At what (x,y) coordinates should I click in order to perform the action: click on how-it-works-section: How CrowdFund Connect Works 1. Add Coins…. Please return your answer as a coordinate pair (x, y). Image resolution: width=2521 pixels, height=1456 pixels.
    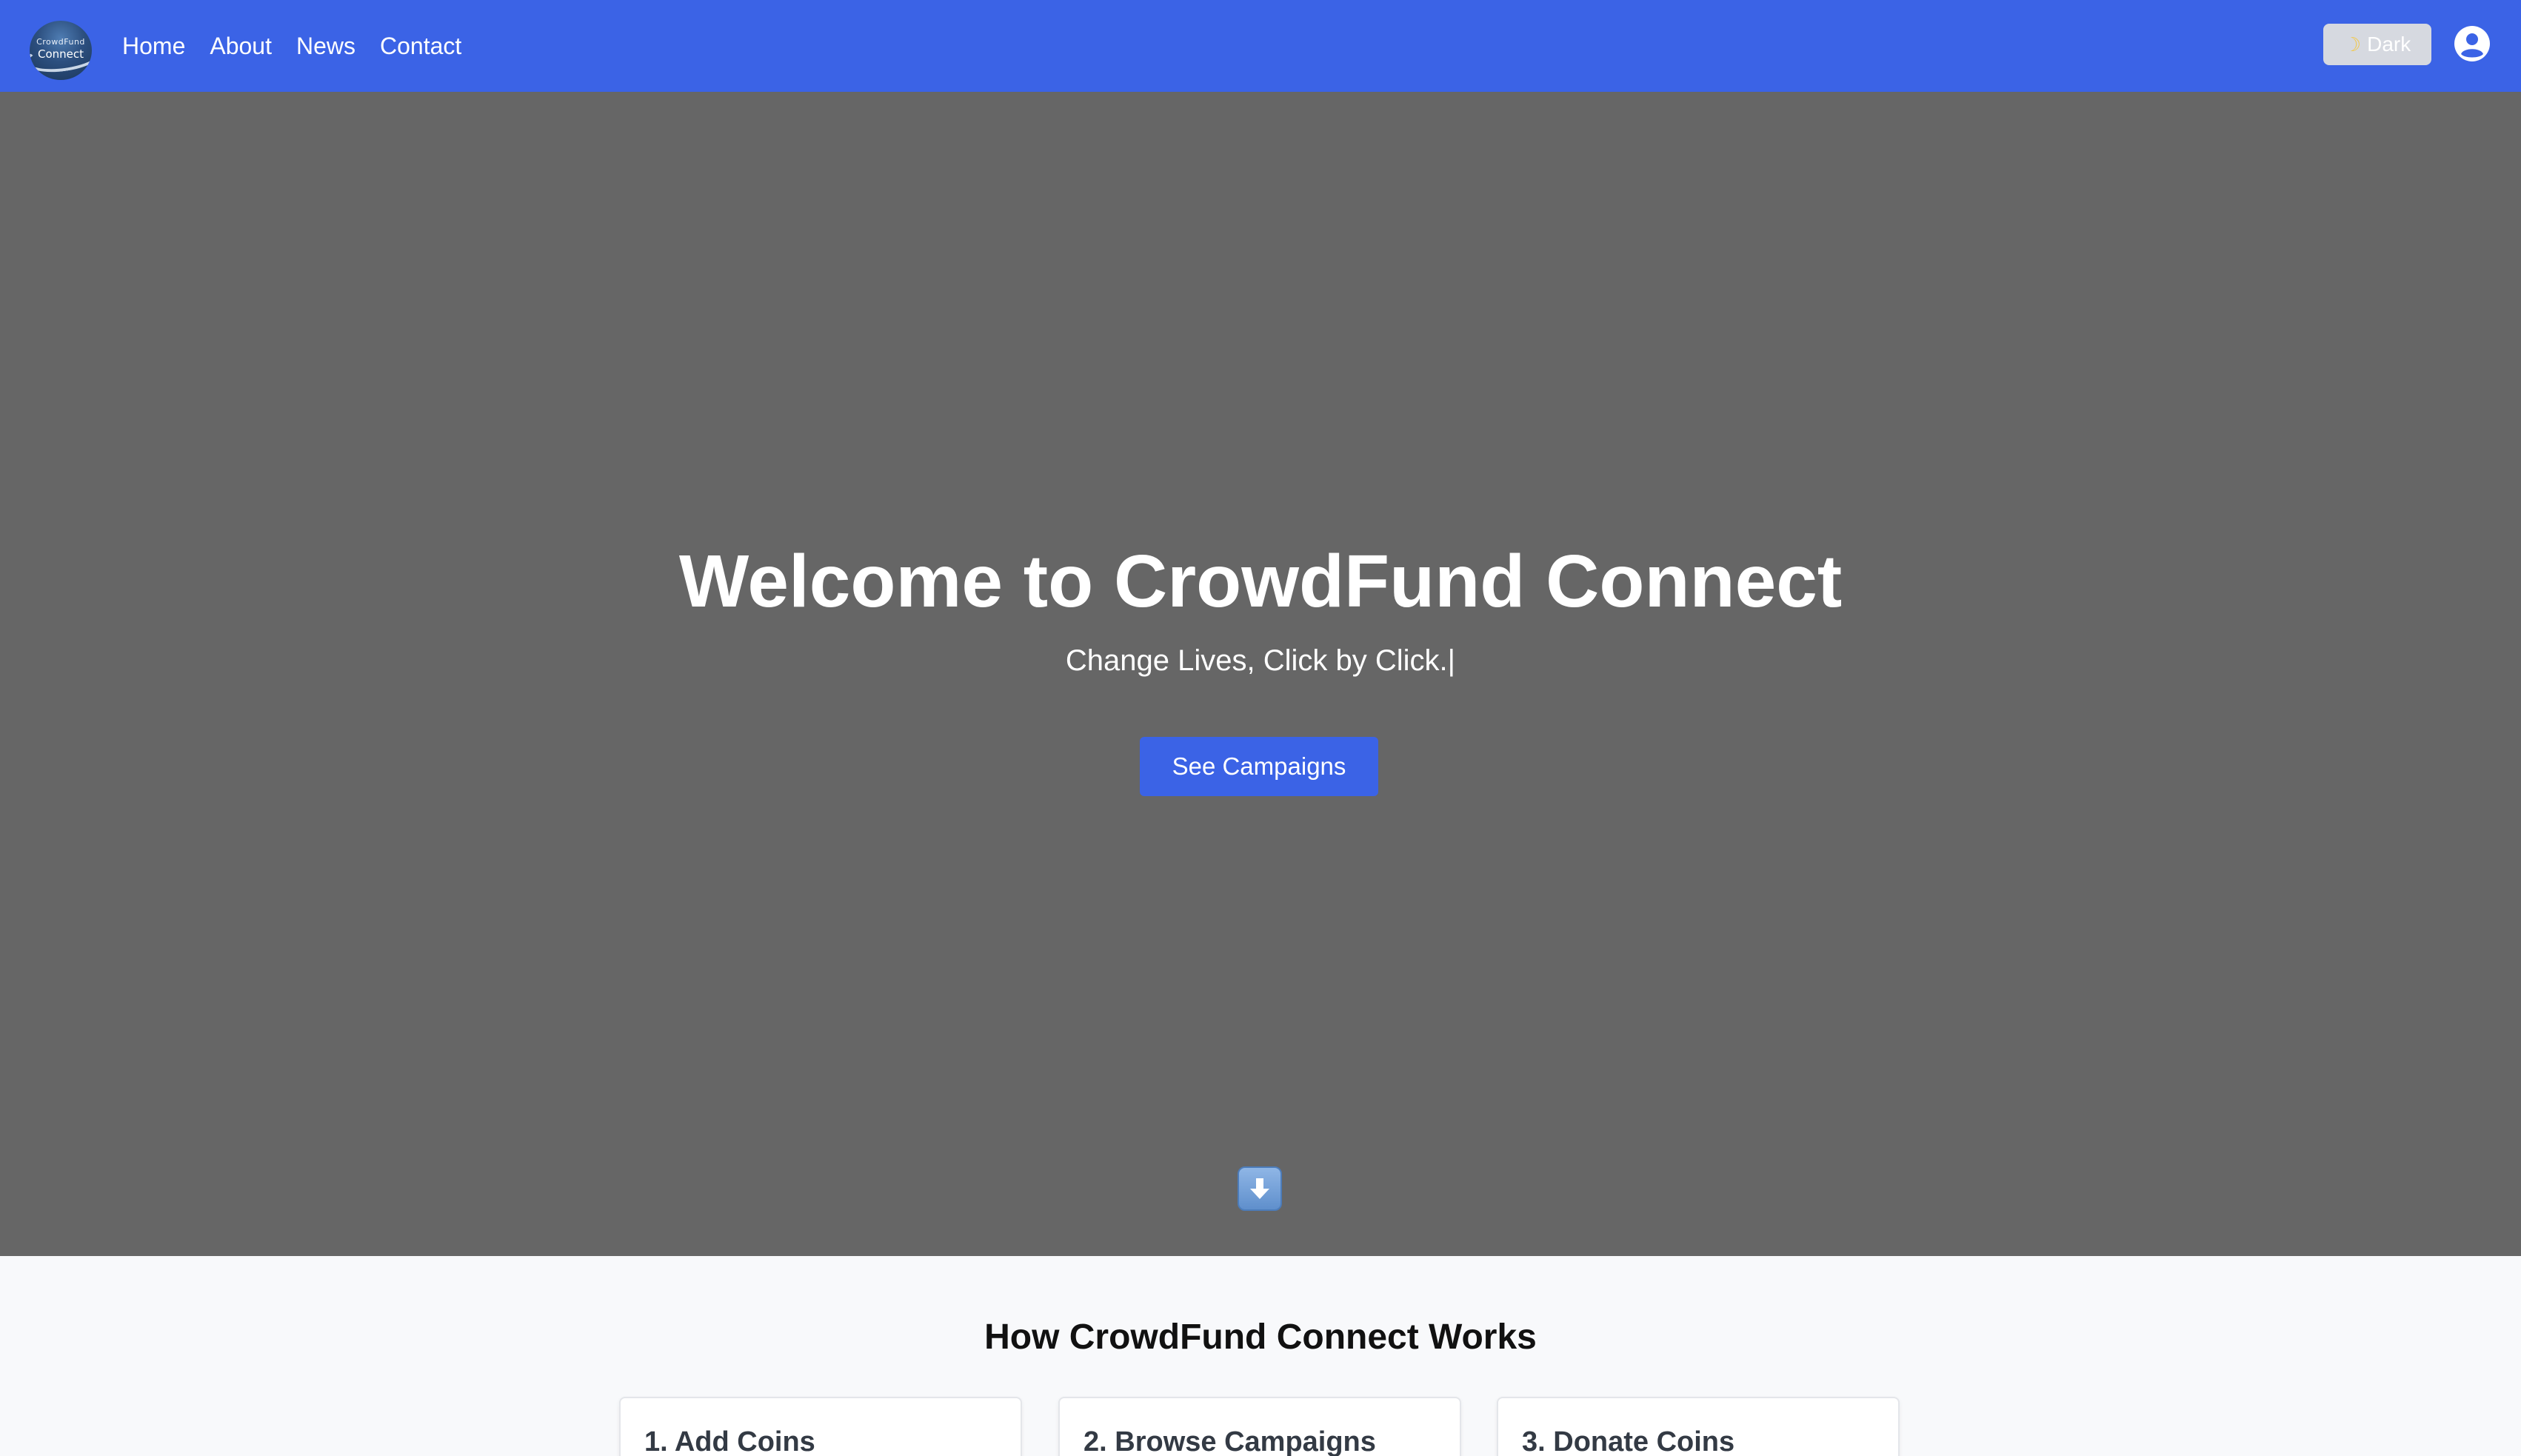
    Looking at the image, I should click on (1260, 1356).